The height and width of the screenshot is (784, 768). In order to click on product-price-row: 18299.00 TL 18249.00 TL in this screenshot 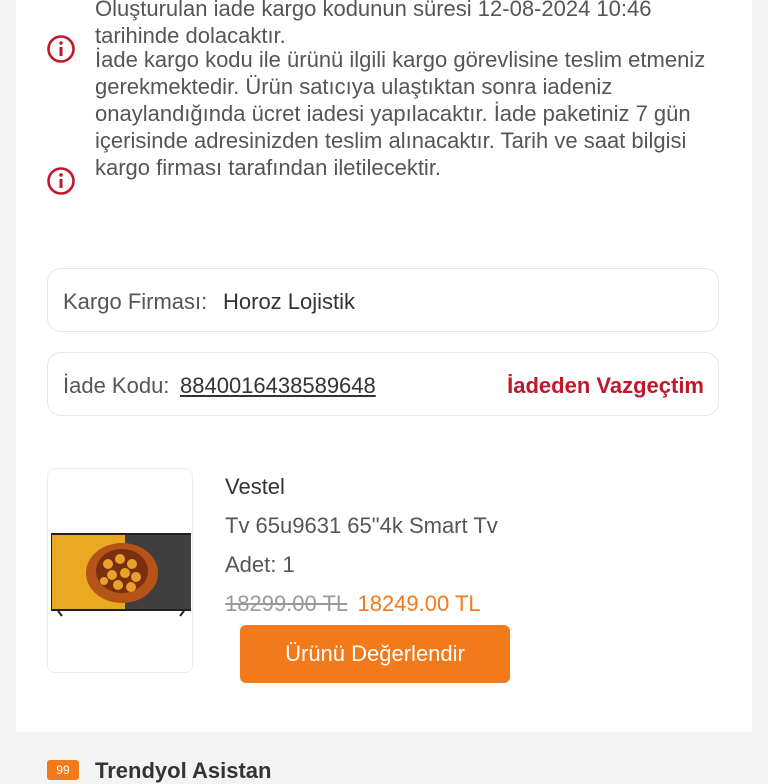, I will do `click(353, 604)`.